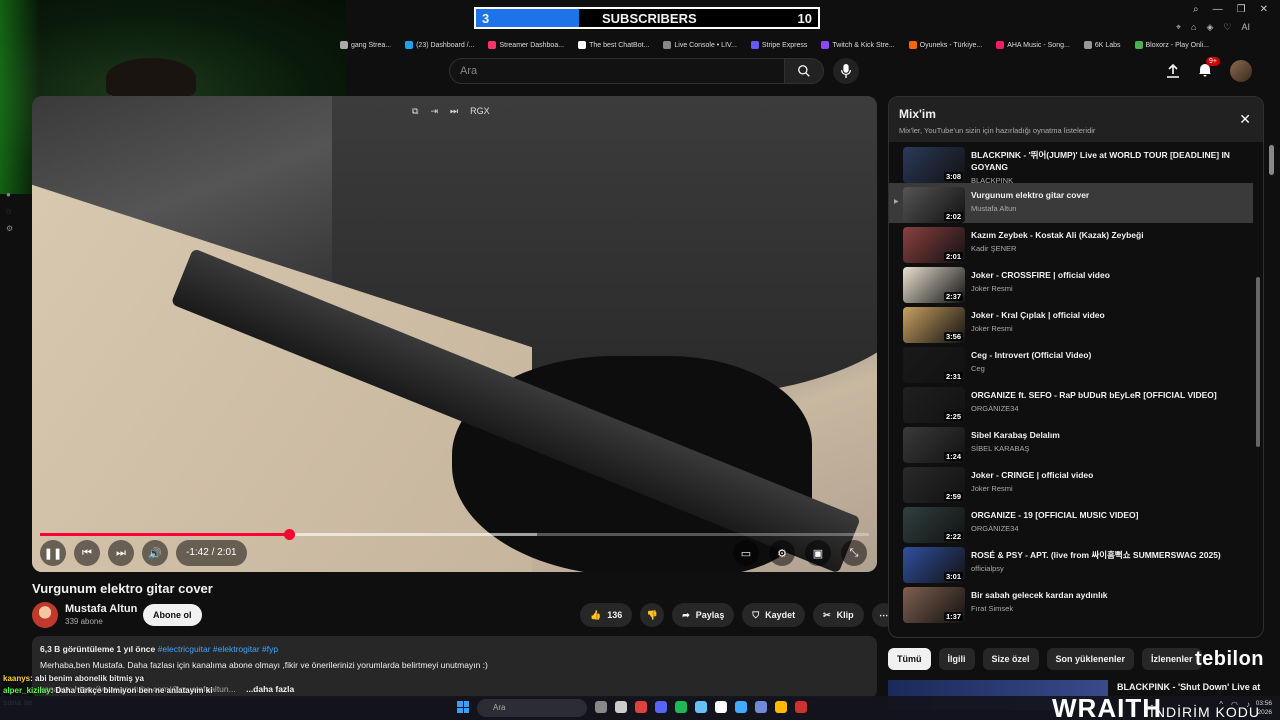 The width and height of the screenshot is (1280, 720). I want to click on filter-chip: Son yüklenenler, so click(1090, 659).